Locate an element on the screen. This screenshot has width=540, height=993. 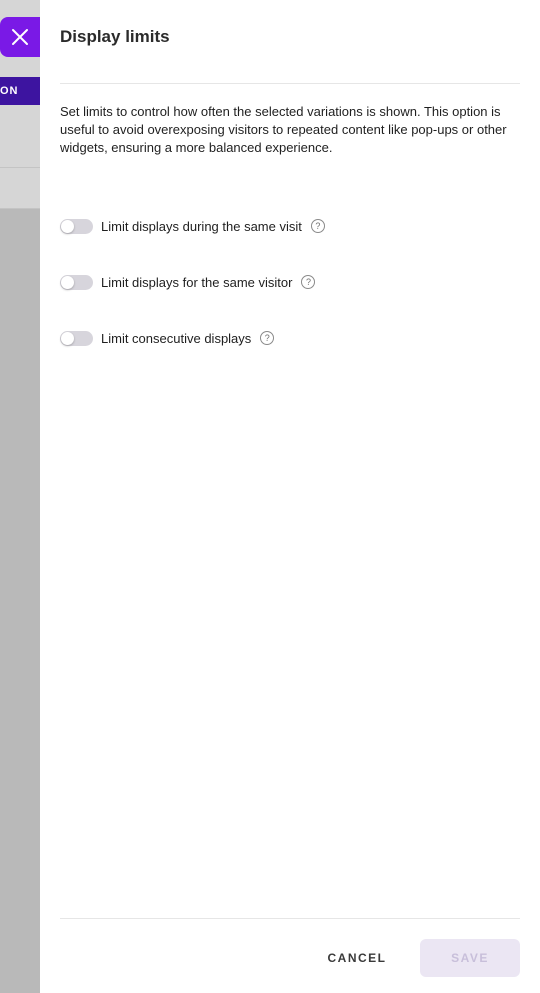
panel-title: Display limits is located at coordinates (115, 36).